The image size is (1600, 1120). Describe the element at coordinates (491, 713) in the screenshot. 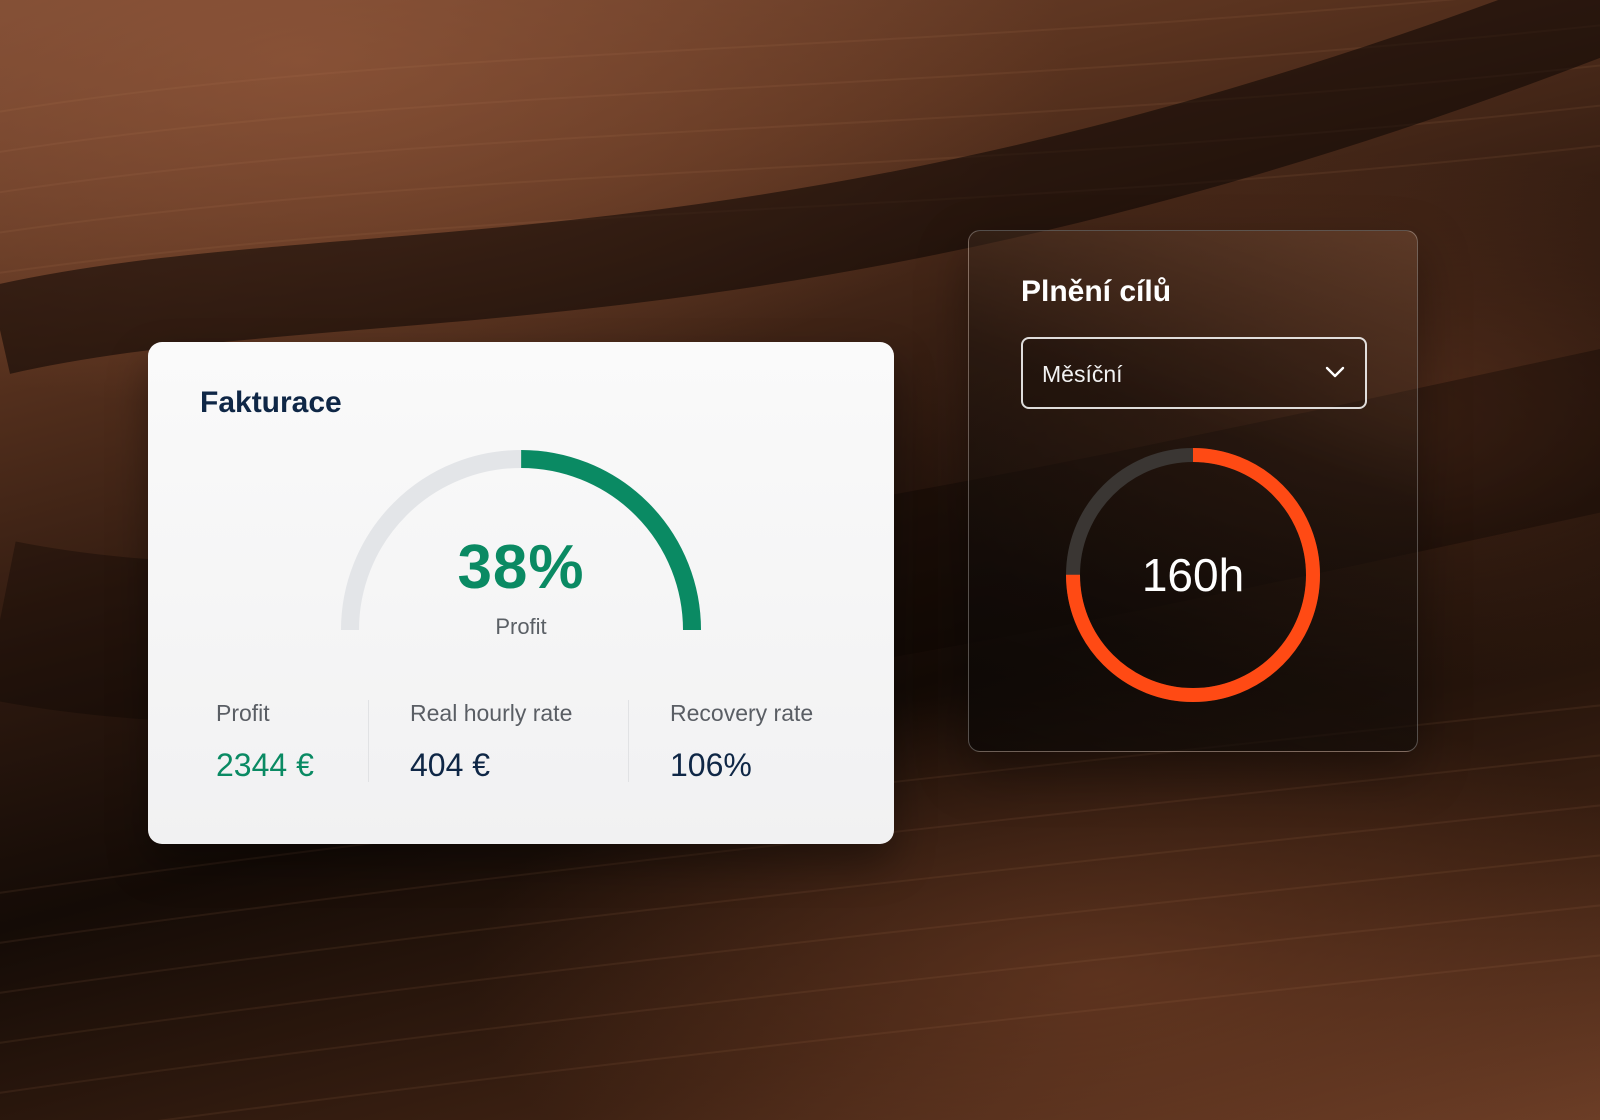

I see `stat-hourly-rate-label: Real hourly rate` at that location.